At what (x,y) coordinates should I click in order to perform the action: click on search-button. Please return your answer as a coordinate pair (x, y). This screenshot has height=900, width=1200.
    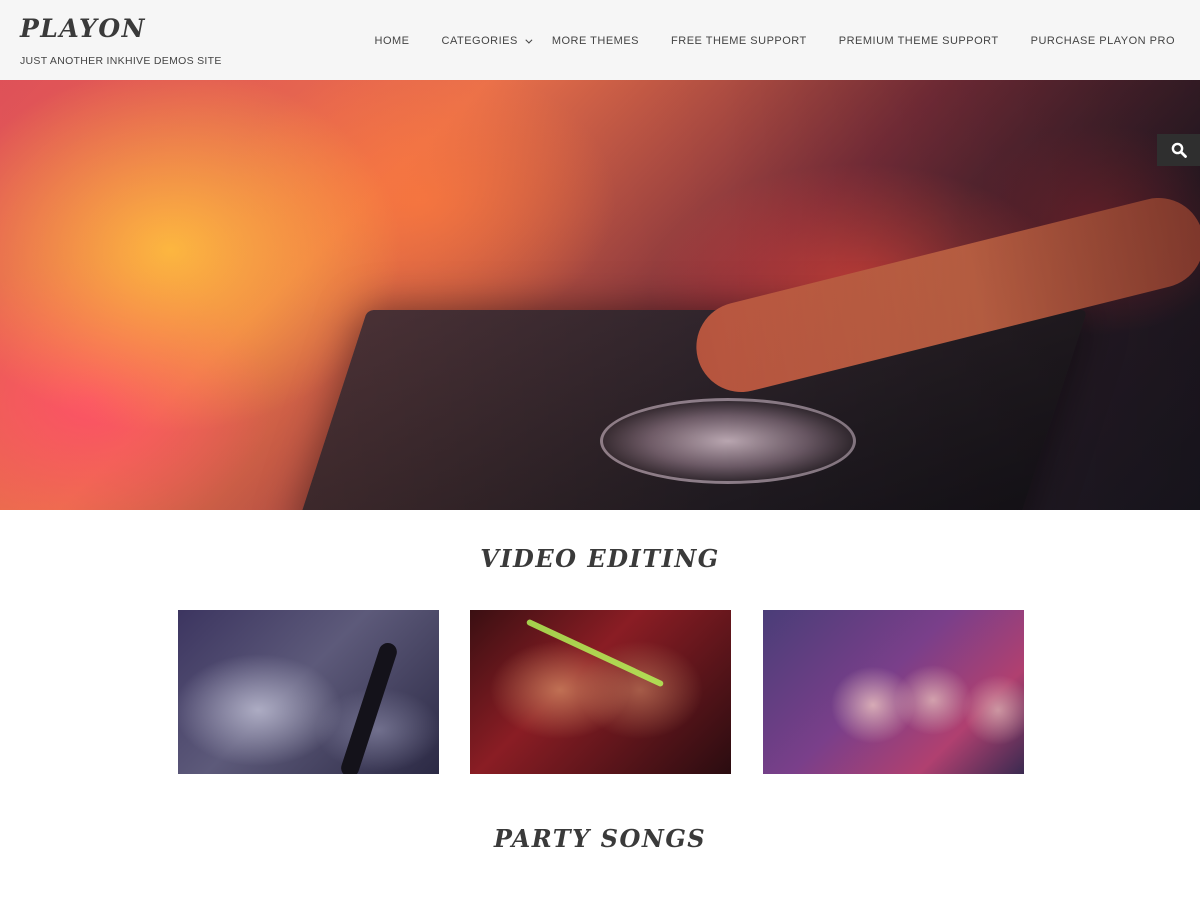
    Looking at the image, I should click on (1178, 150).